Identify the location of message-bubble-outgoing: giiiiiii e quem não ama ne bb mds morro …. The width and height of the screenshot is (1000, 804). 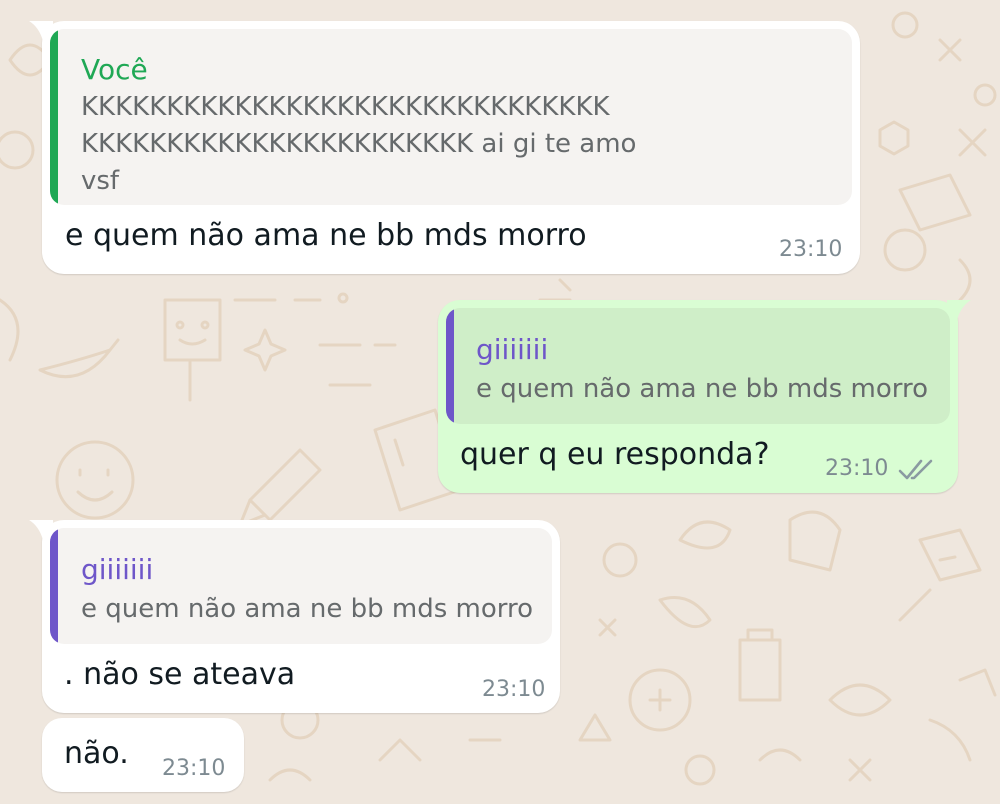
(704, 396).